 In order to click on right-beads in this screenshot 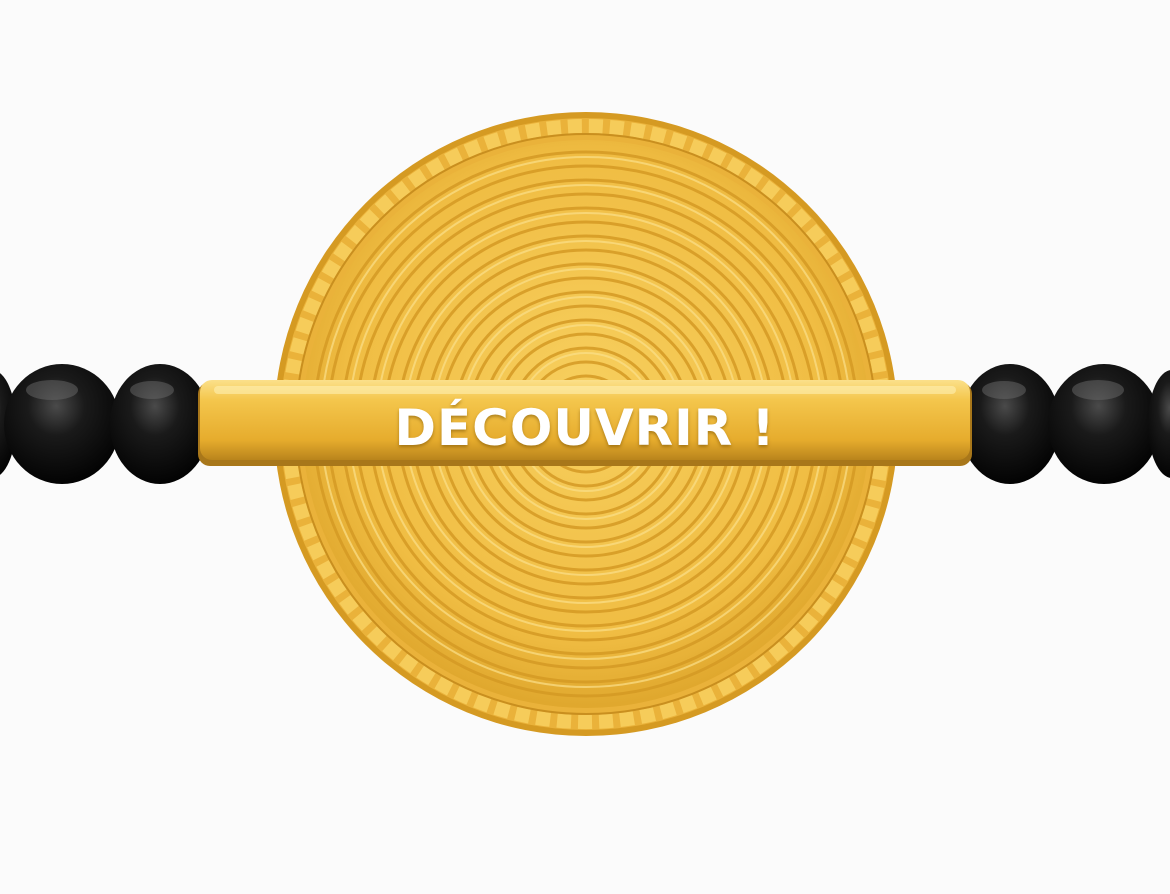, I will do `click(1065, 424)`.